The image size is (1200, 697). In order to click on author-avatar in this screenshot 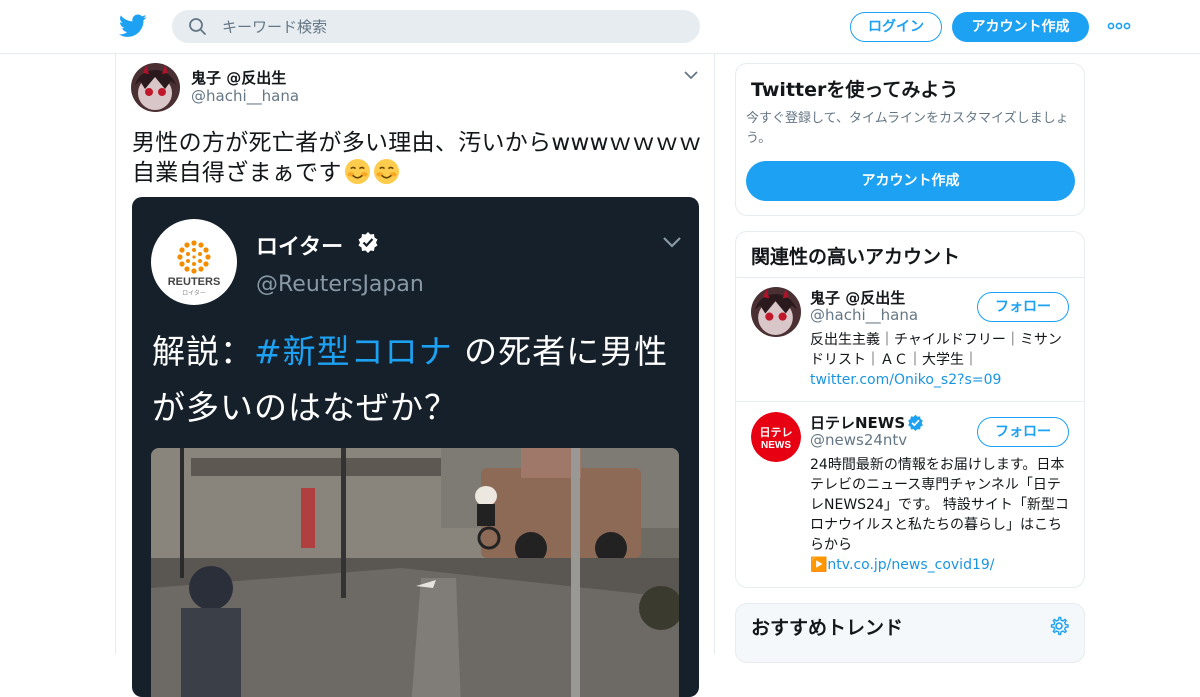, I will do `click(155, 87)`.